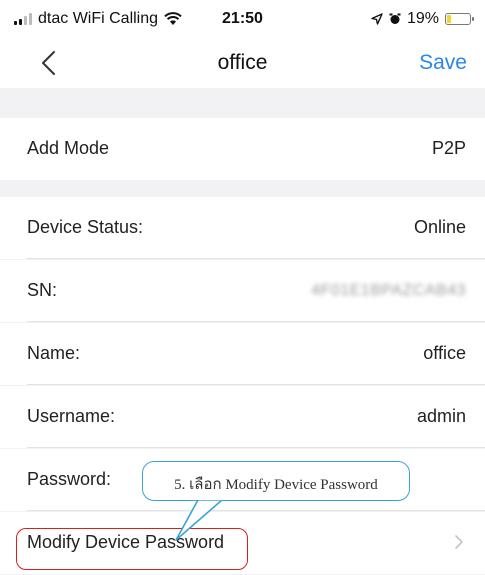 The width and height of the screenshot is (485, 575). Describe the element at coordinates (388, 290) in the screenshot. I see `sn-value: 4F01E1BPAZCAB43` at that location.